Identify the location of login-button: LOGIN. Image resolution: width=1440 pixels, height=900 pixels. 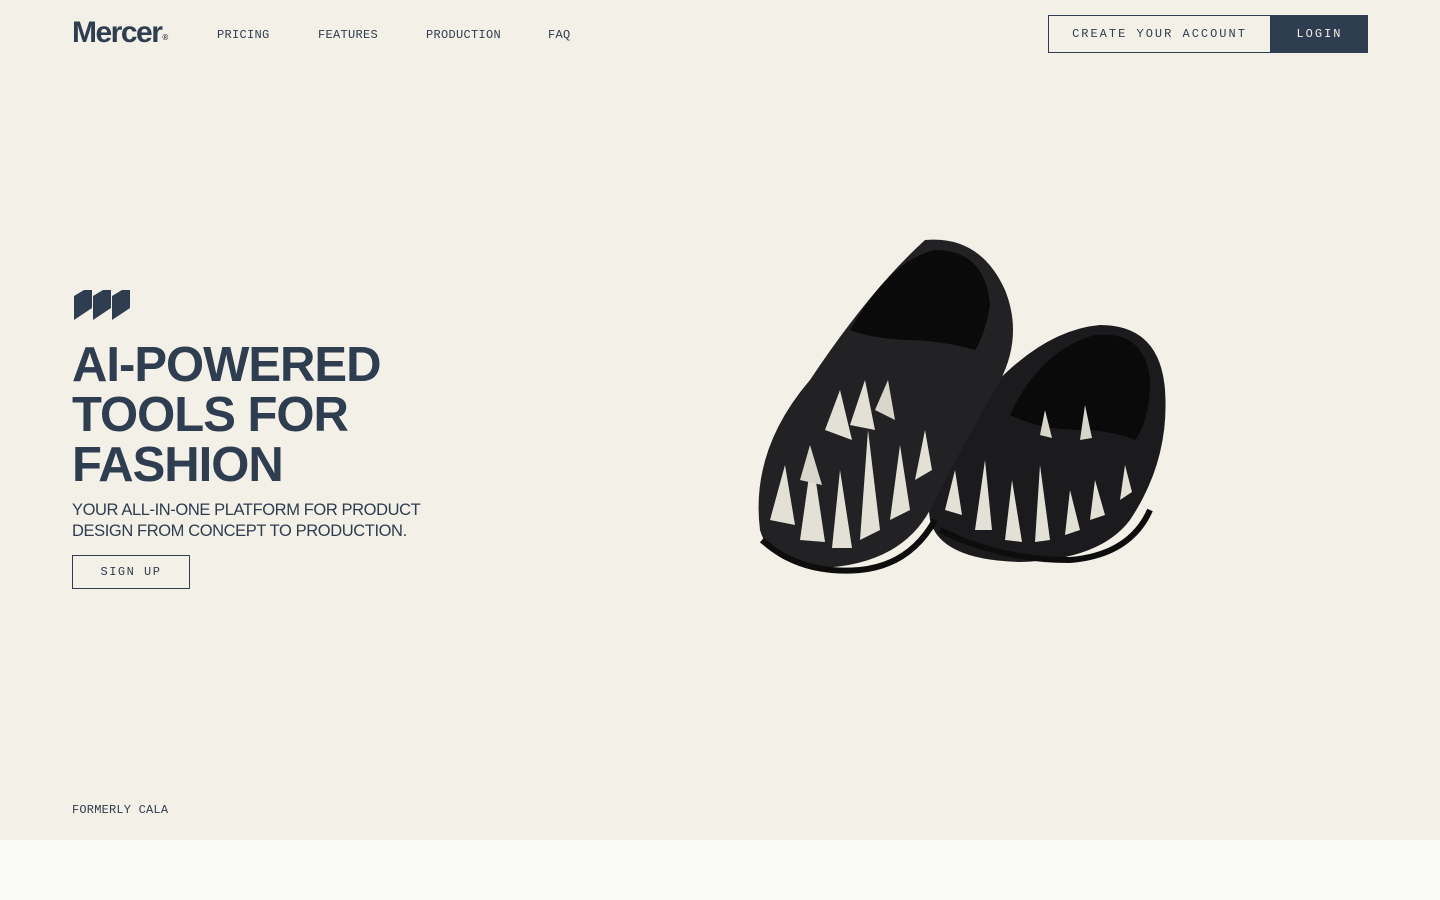
(1319, 34).